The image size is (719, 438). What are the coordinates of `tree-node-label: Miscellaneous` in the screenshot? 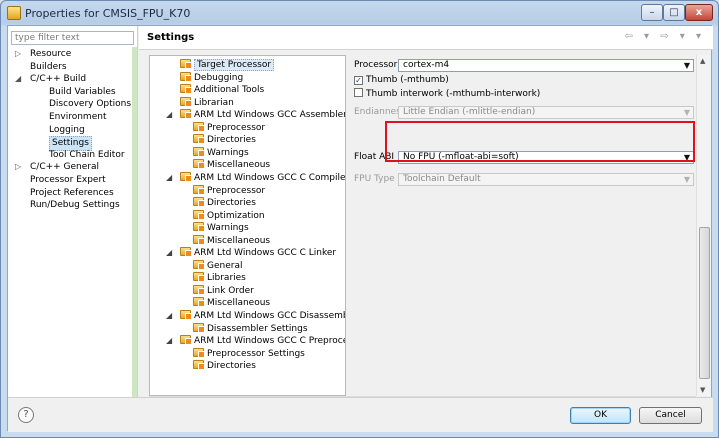 It's located at (239, 165).